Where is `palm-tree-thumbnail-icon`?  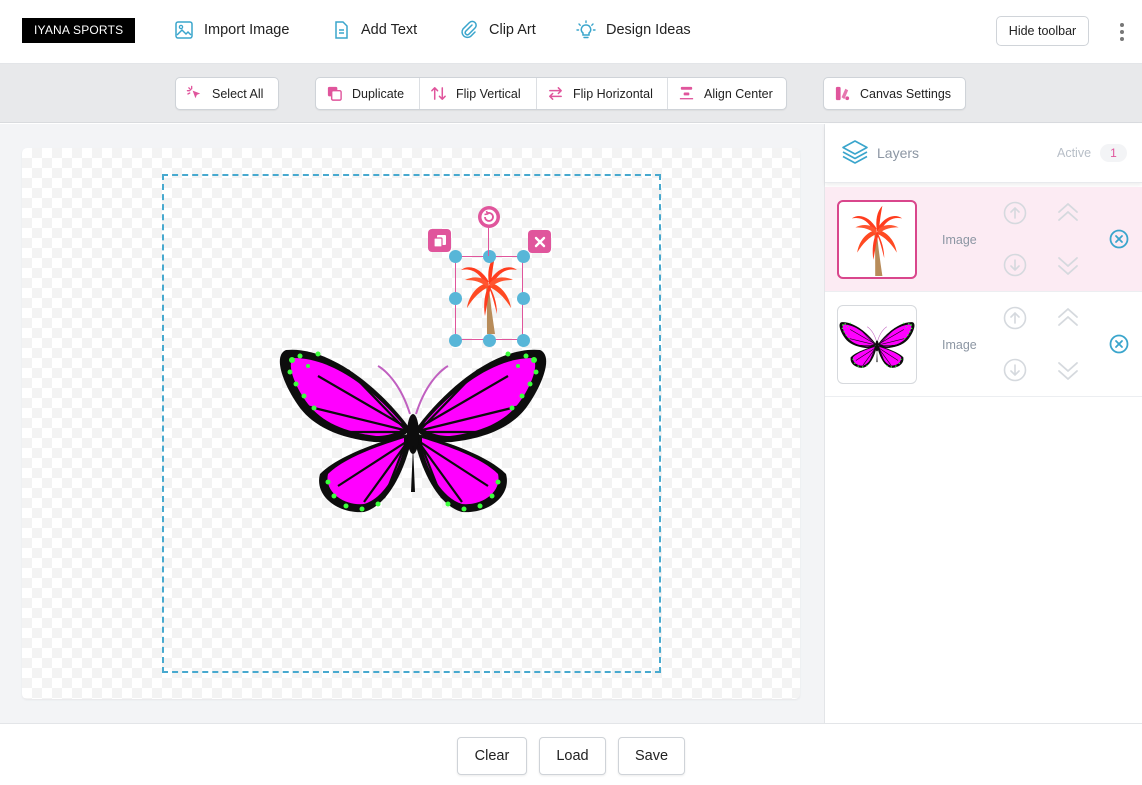
palm-tree-thumbnail-icon is located at coordinates (877, 240).